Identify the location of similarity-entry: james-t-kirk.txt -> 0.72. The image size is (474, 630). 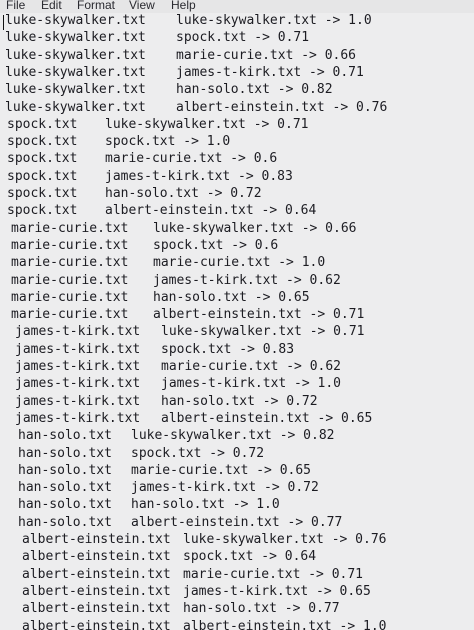
(225, 488).